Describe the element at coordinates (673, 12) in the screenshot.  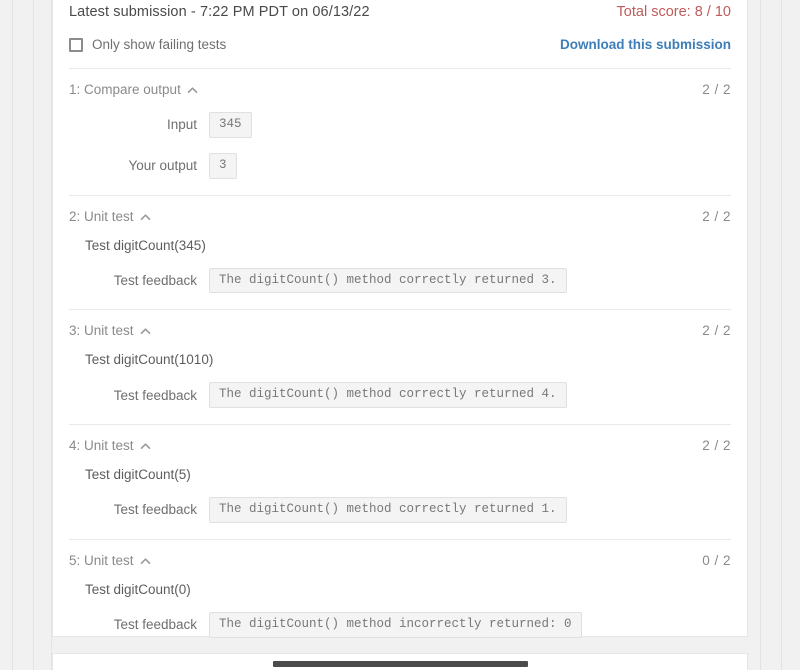
I see `total-score: Total score: 8 / 10` at that location.